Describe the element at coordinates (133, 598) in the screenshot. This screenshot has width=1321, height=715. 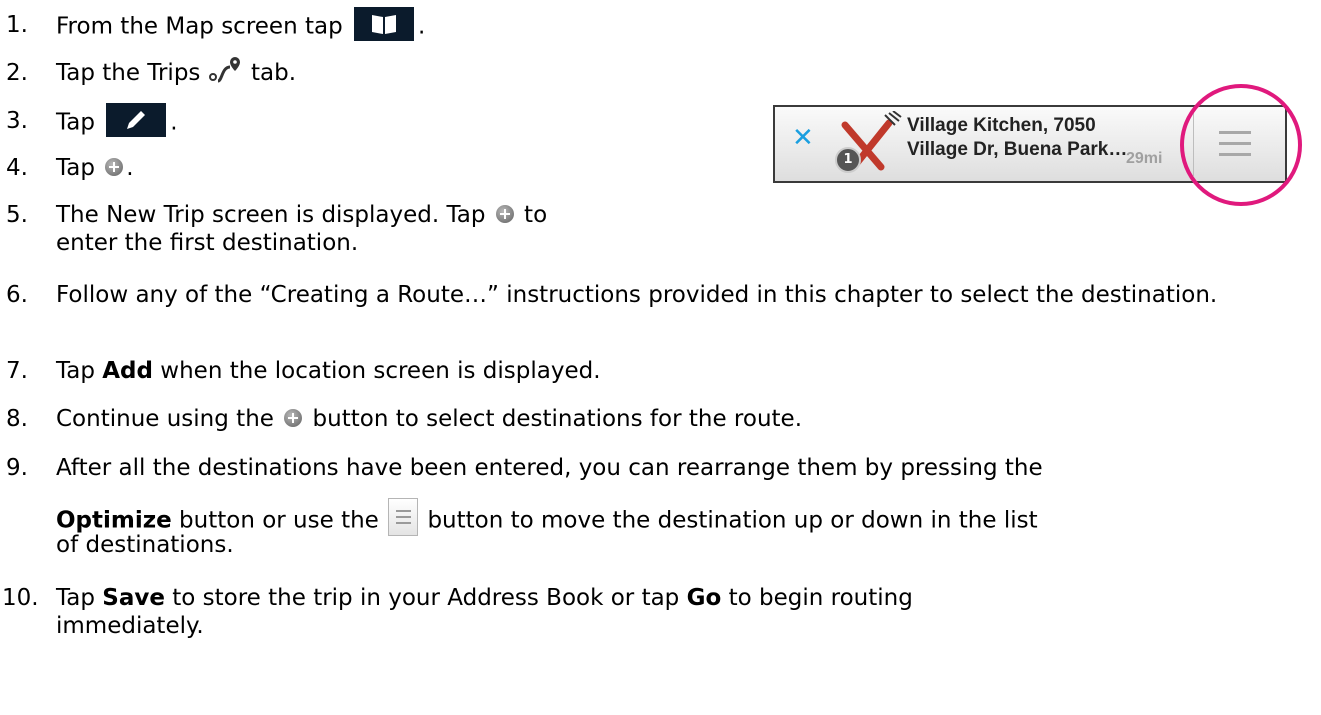
I see `save-label: Save` at that location.